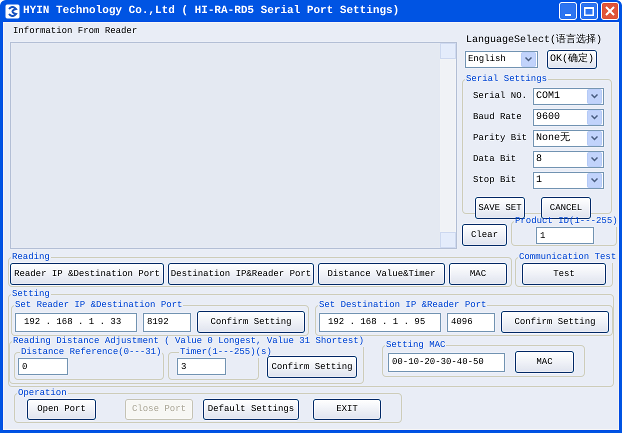 This screenshot has height=433, width=622. I want to click on group-title: Set Destination IP &Reader Port, so click(403, 305).